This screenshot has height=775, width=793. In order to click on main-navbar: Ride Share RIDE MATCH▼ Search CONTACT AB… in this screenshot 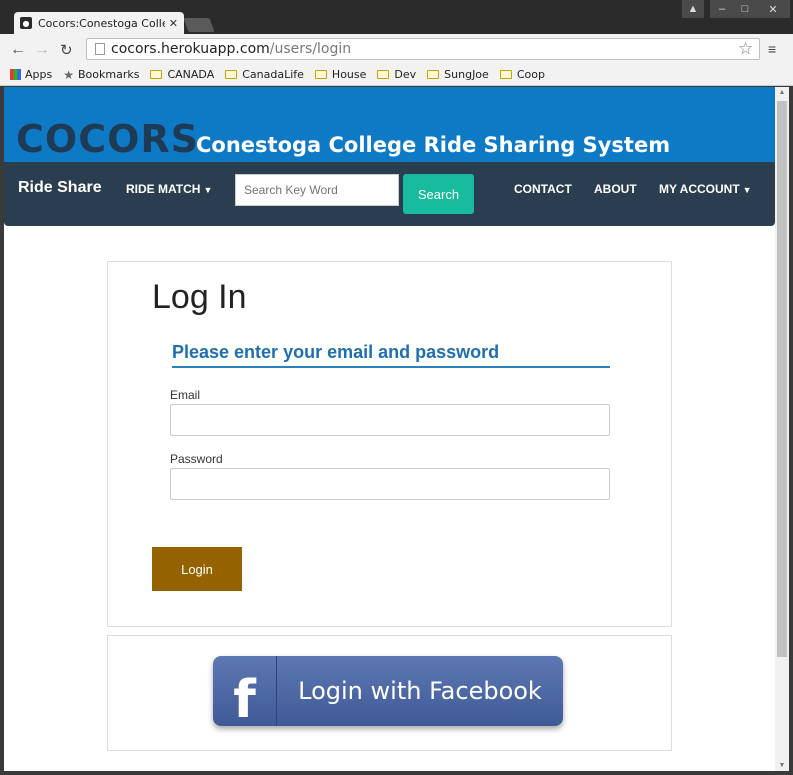, I will do `click(389, 194)`.